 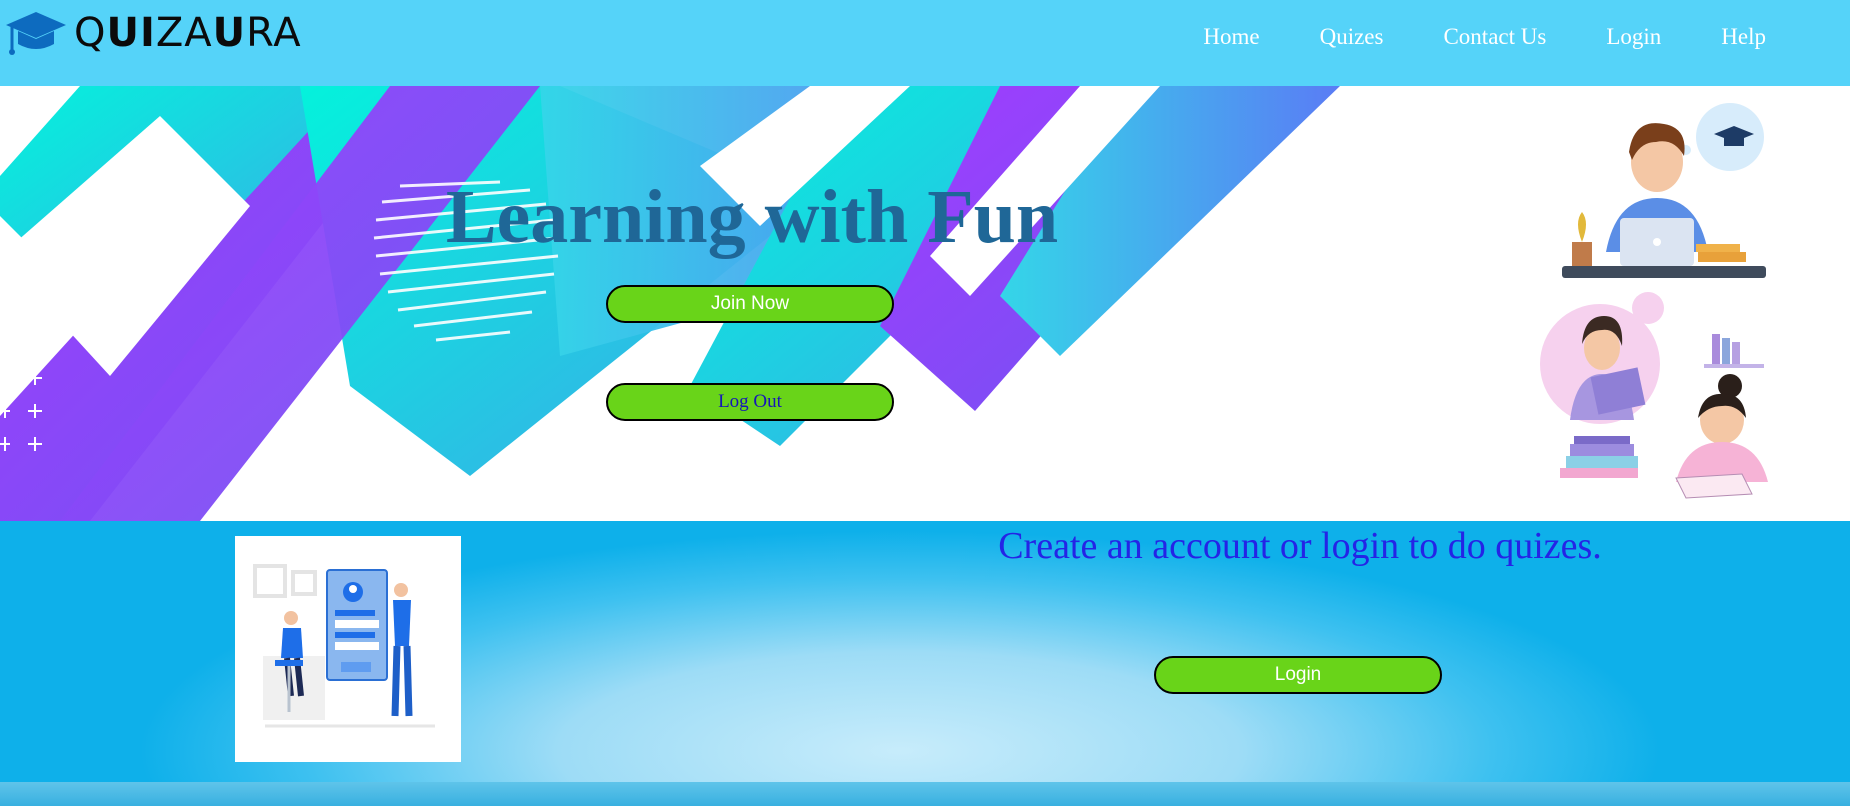 I want to click on brand-logo: QUIZAURA, so click(x=153, y=33).